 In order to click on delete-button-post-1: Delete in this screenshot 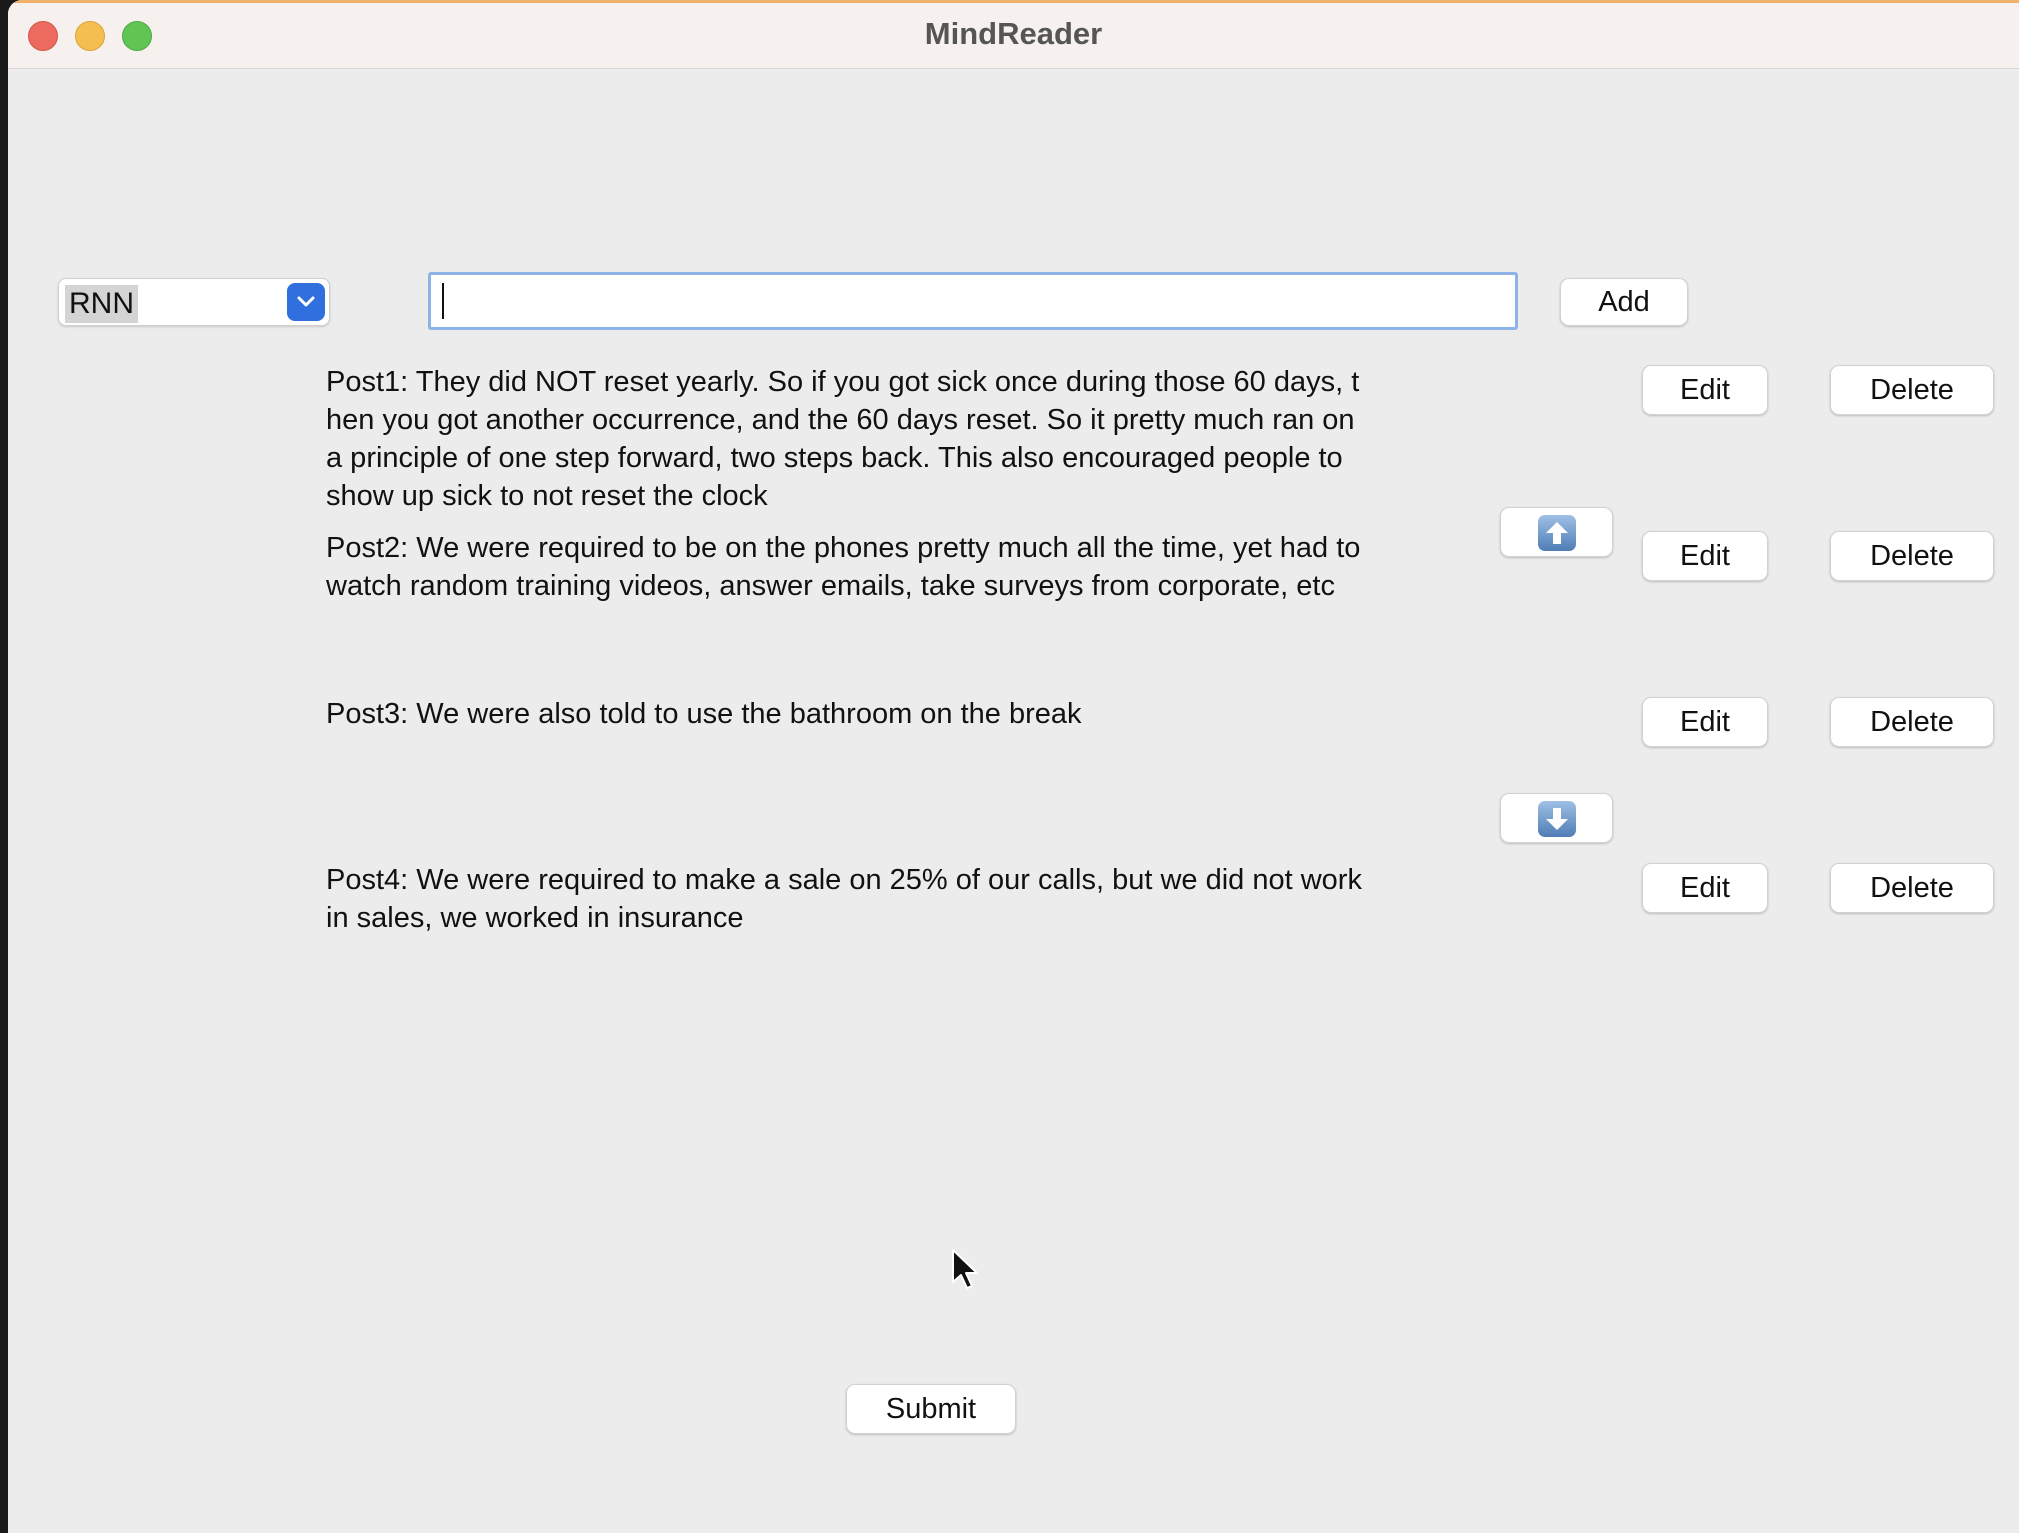, I will do `click(1912, 390)`.